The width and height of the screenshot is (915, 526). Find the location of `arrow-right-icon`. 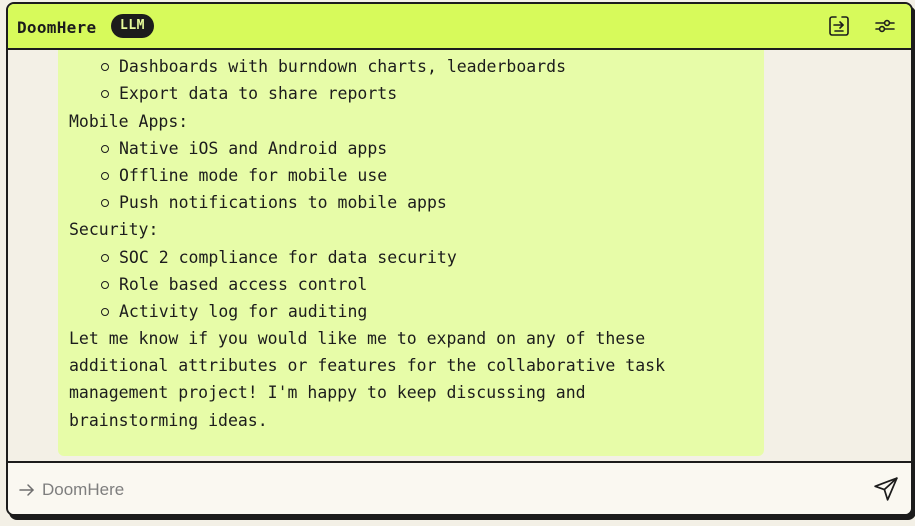

arrow-right-icon is located at coordinates (27, 492).